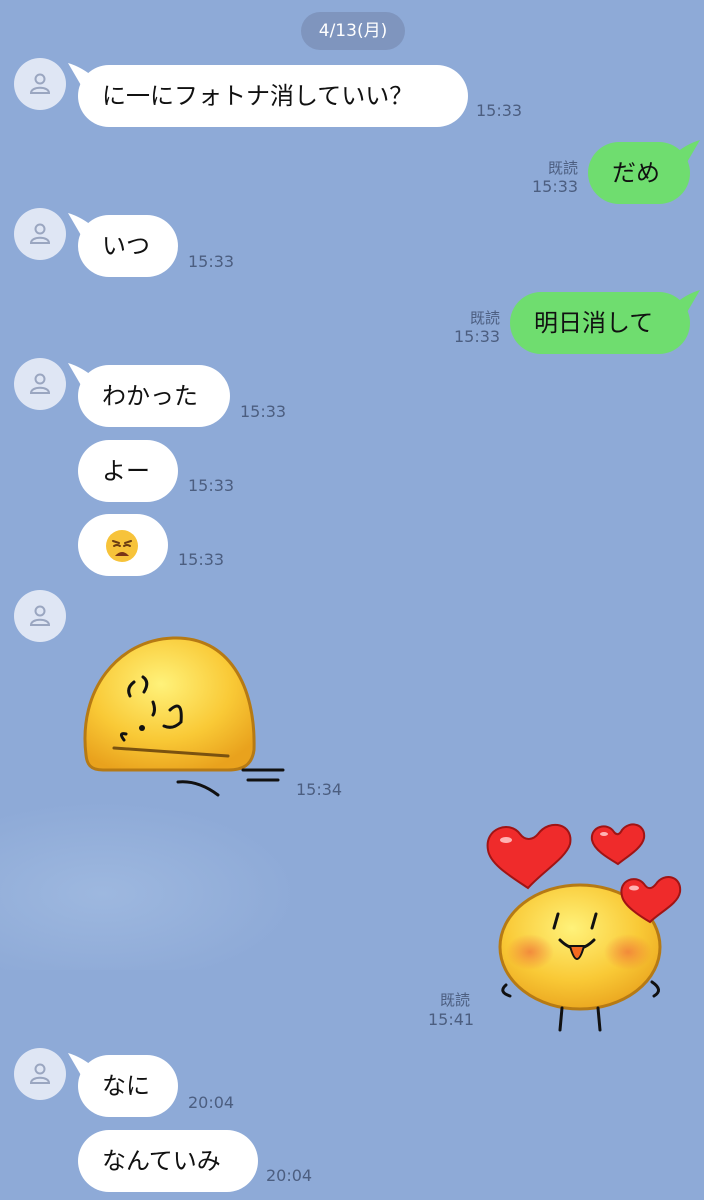 This screenshot has width=704, height=1200. What do you see at coordinates (150, 885) in the screenshot?
I see `background-cloud` at bounding box center [150, 885].